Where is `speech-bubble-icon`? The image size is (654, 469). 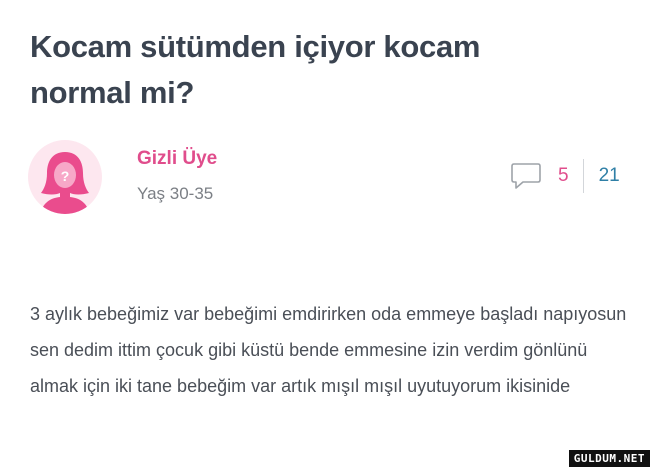 speech-bubble-icon is located at coordinates (526, 176).